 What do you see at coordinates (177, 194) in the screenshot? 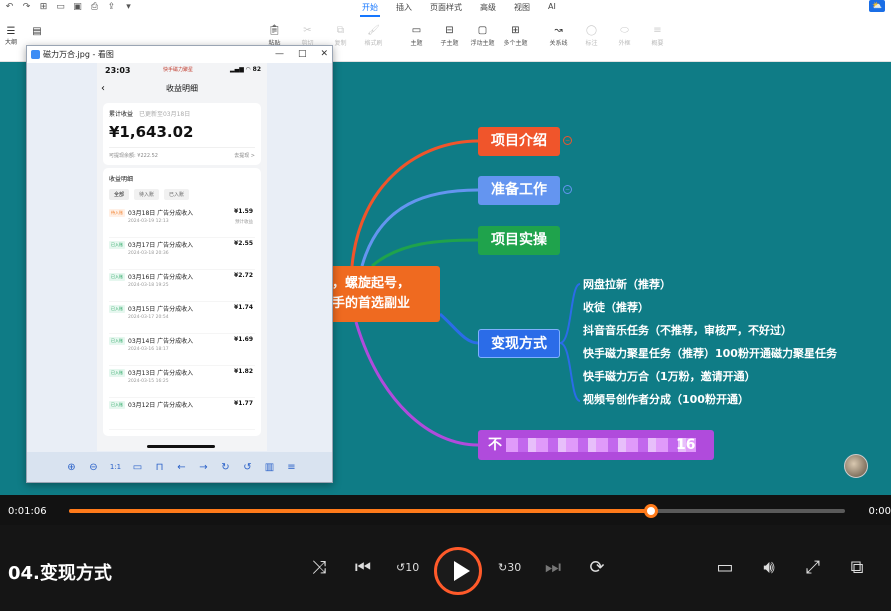
I see `detail-tab: 已入账` at bounding box center [177, 194].